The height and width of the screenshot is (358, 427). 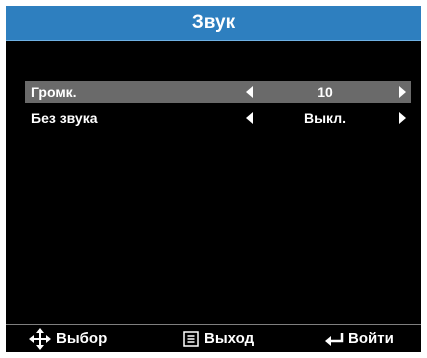 I want to click on menu-item-value: 10, so click(x=325, y=92).